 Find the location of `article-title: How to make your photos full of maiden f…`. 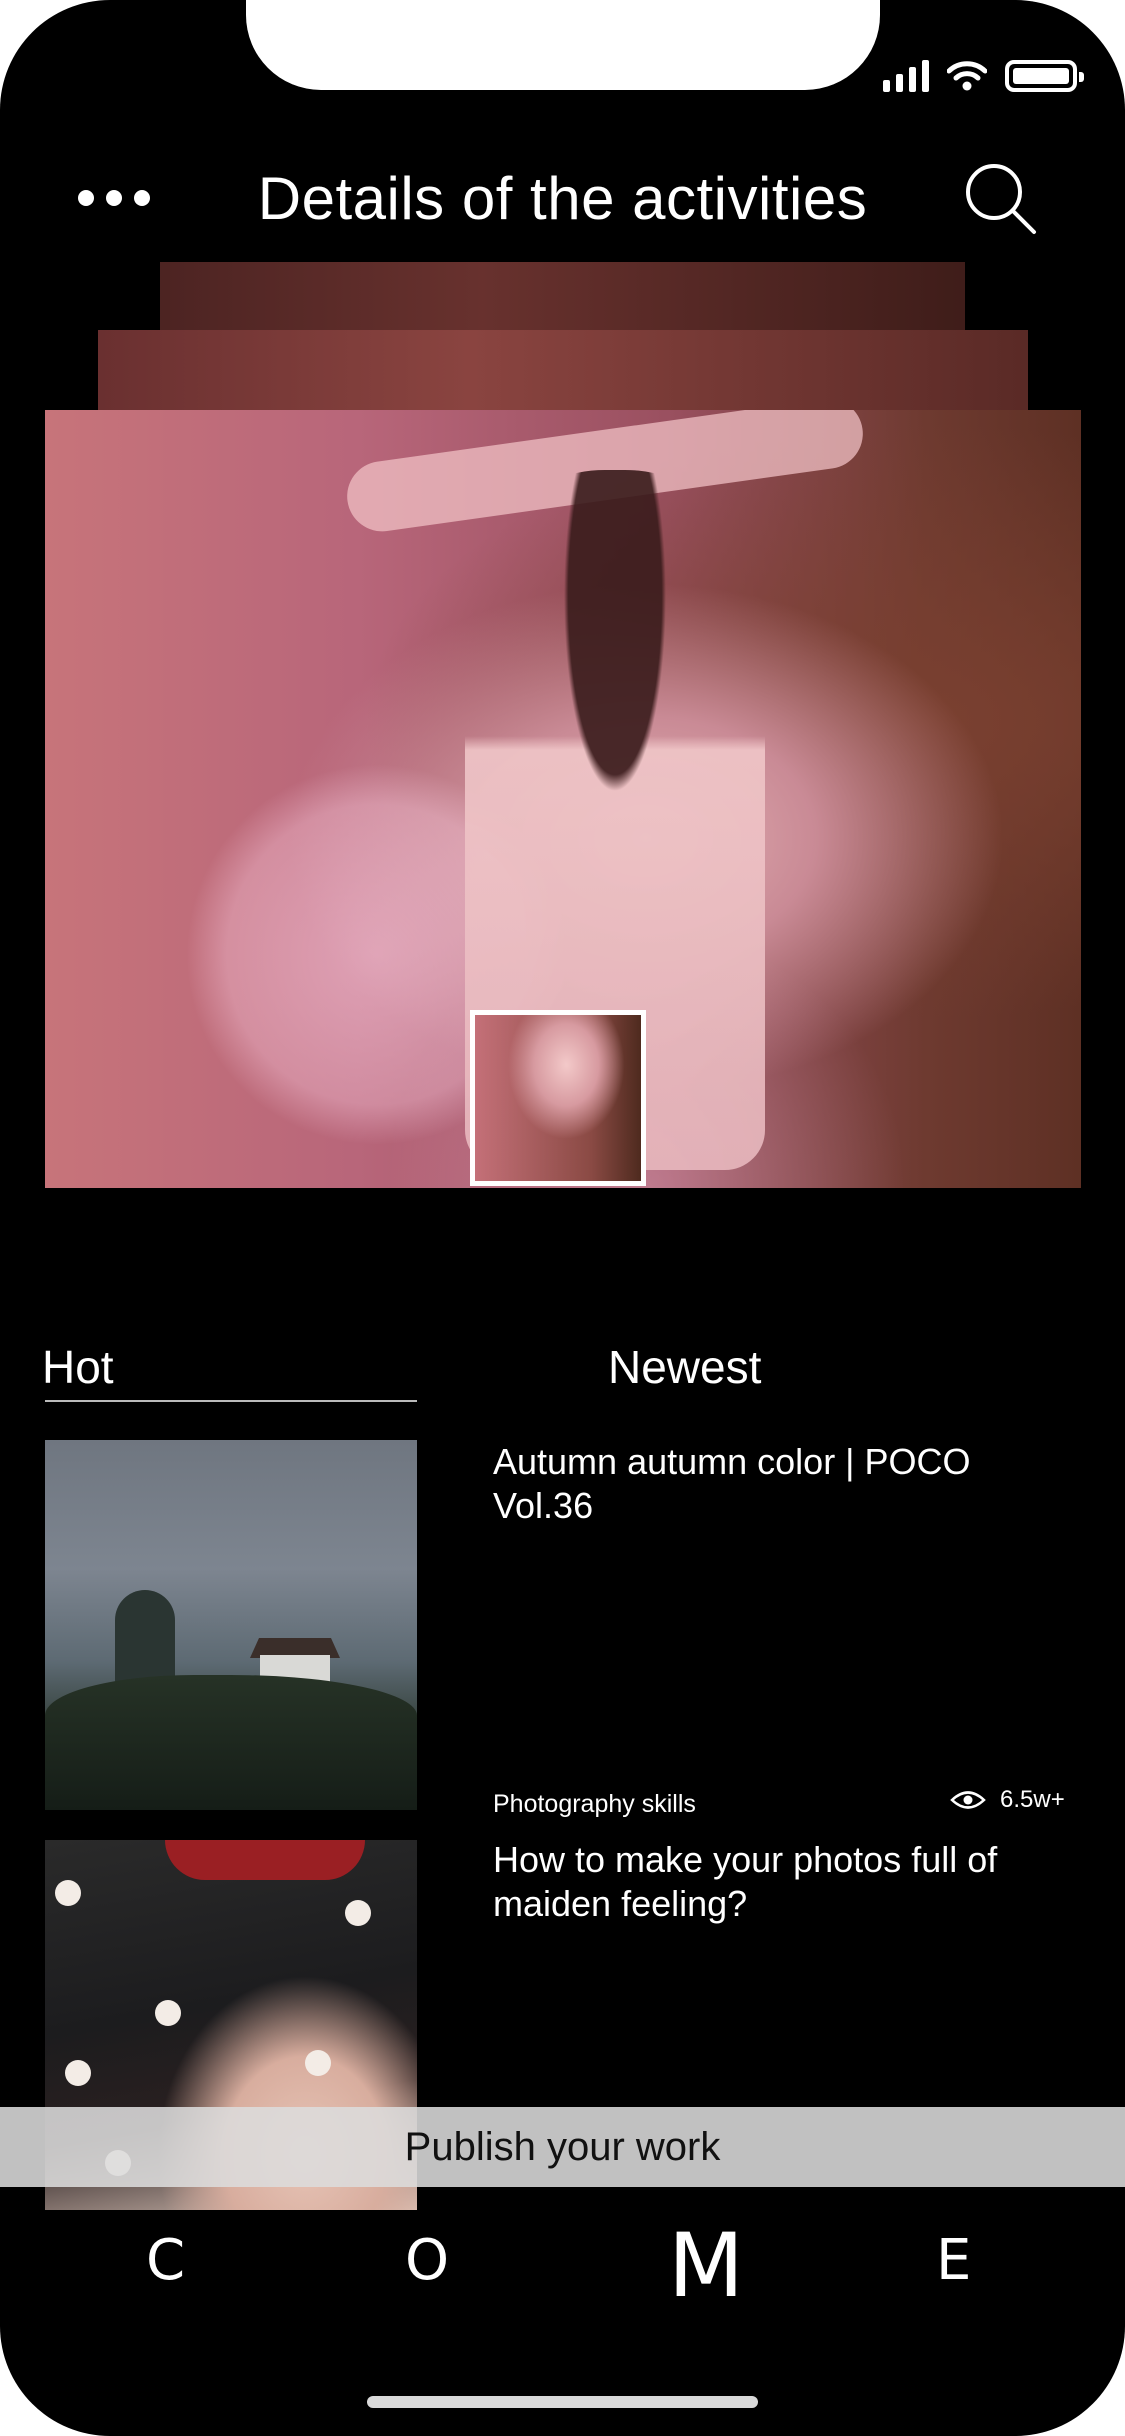

article-title: How to make your photos full of maiden f… is located at coordinates (773, 1882).